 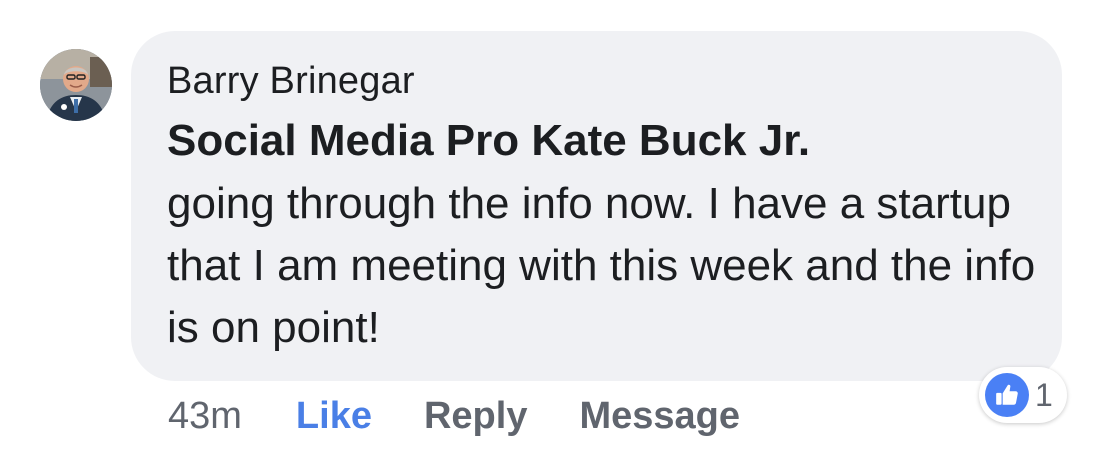 What do you see at coordinates (334, 416) in the screenshot?
I see `like-button: Like` at bounding box center [334, 416].